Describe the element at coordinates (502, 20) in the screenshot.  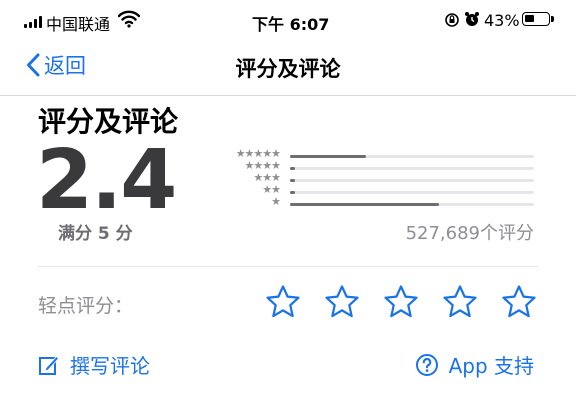
I see `battery-percent: 43%` at that location.